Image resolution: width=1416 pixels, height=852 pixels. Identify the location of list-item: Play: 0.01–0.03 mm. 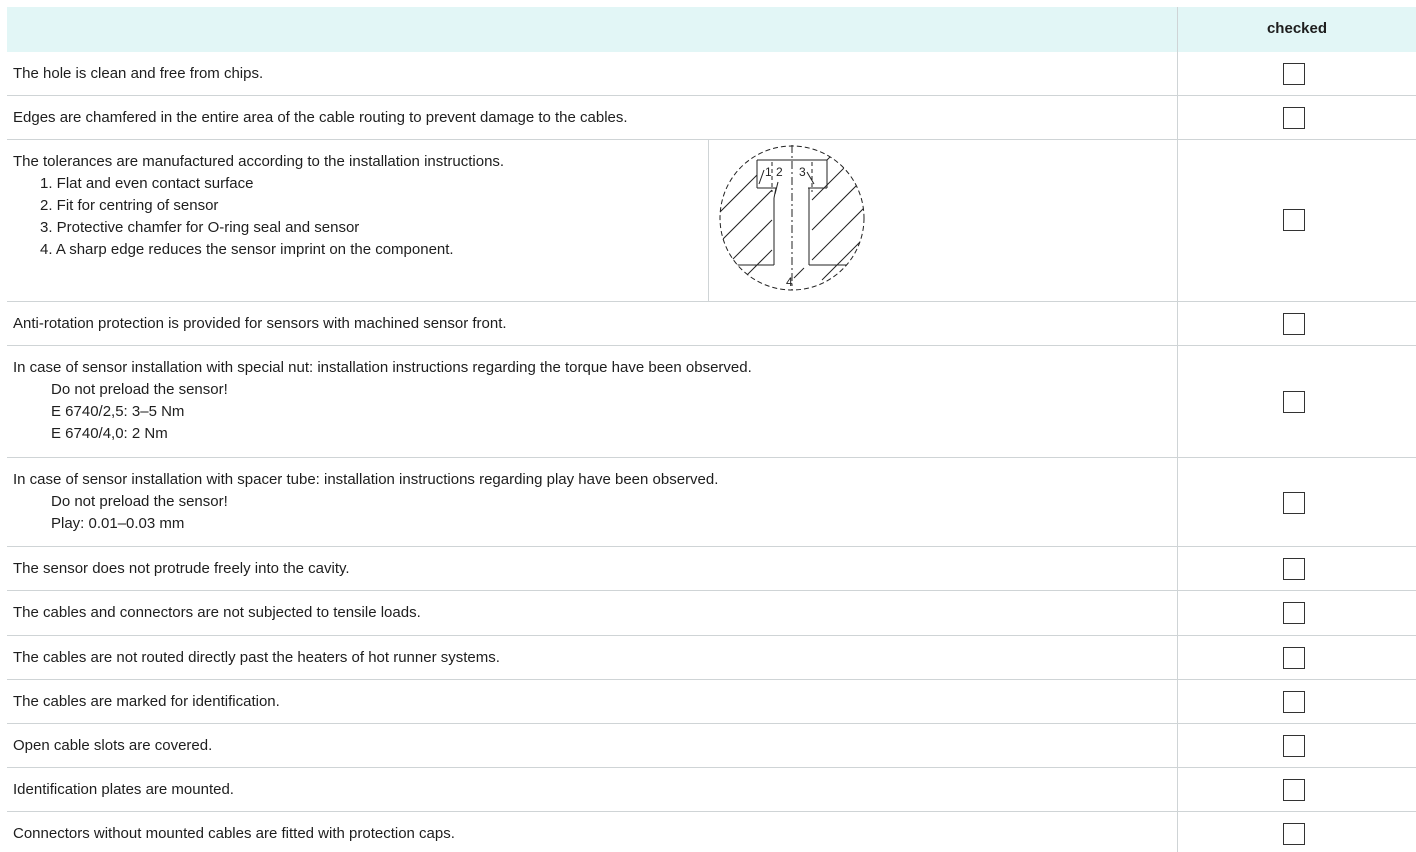
(118, 523).